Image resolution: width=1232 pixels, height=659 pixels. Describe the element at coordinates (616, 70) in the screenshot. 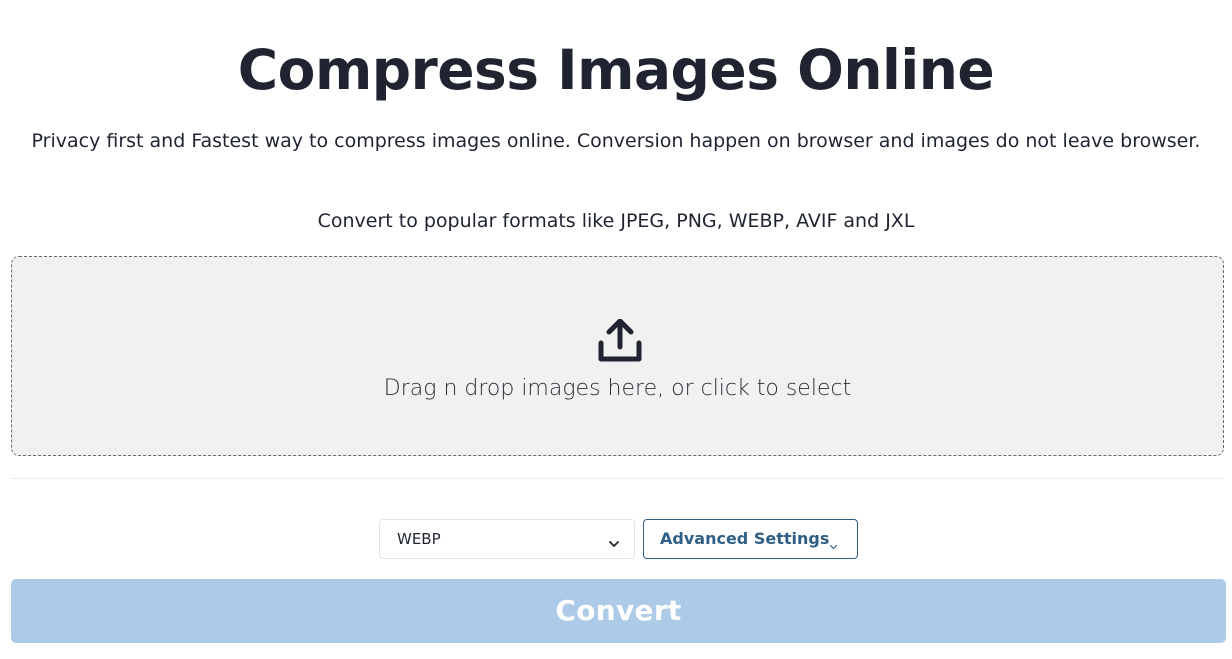

I see `page-title: Compress Images Online` at that location.